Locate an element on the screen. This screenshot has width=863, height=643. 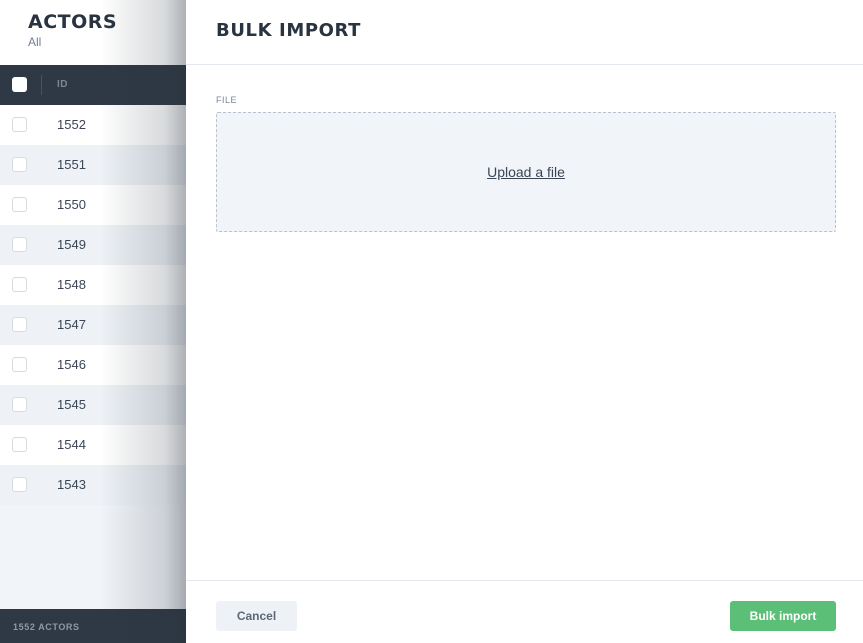
list-header: ACTORS All is located at coordinates (93, 32).